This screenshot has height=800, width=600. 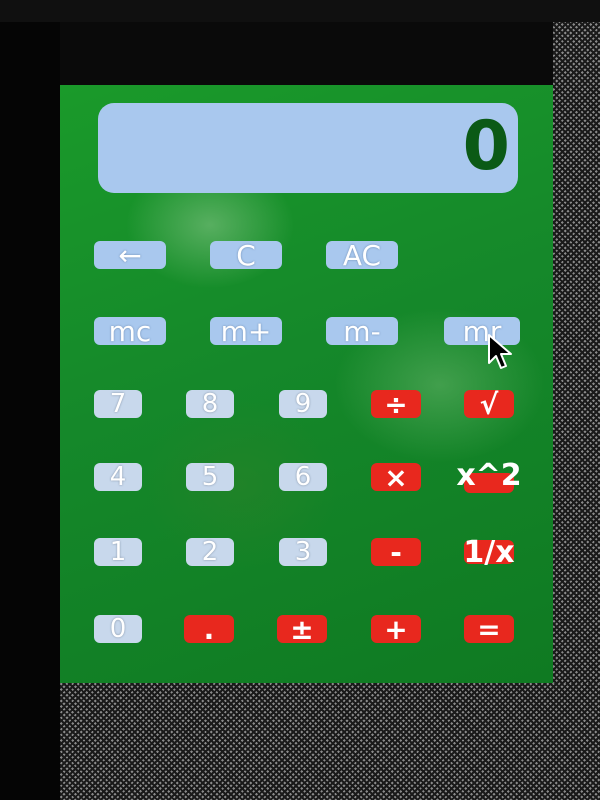 I want to click on memory-clear-button: mc, so click(x=130, y=331).